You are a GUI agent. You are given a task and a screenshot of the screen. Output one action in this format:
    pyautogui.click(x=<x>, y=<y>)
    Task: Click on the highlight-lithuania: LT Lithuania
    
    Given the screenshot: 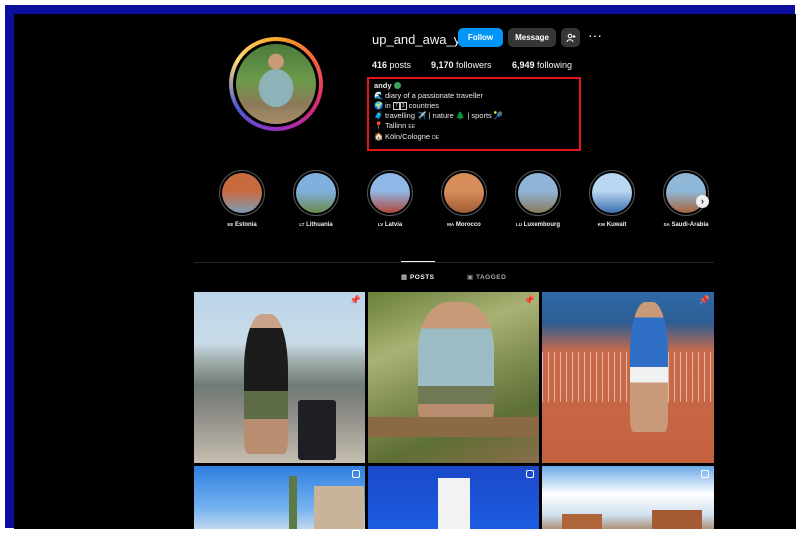 What is the action you would take?
    pyautogui.click(x=316, y=205)
    